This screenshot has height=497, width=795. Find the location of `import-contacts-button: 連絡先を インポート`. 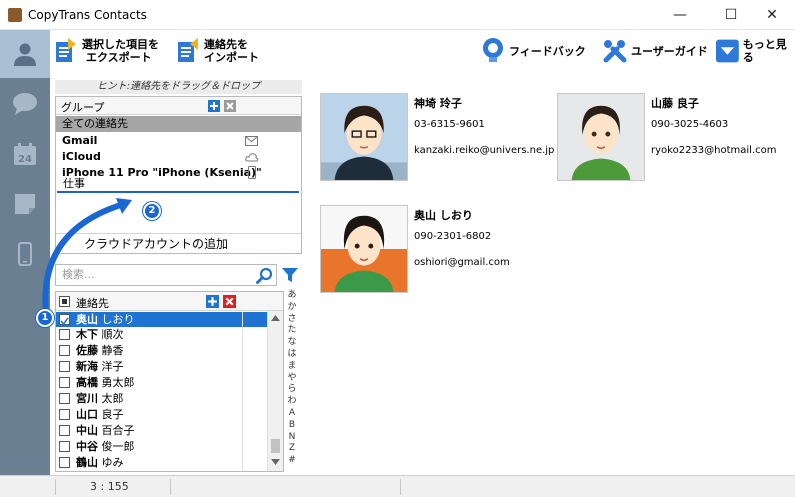

import-contacts-button: 連絡先を インポート is located at coordinates (217, 51).